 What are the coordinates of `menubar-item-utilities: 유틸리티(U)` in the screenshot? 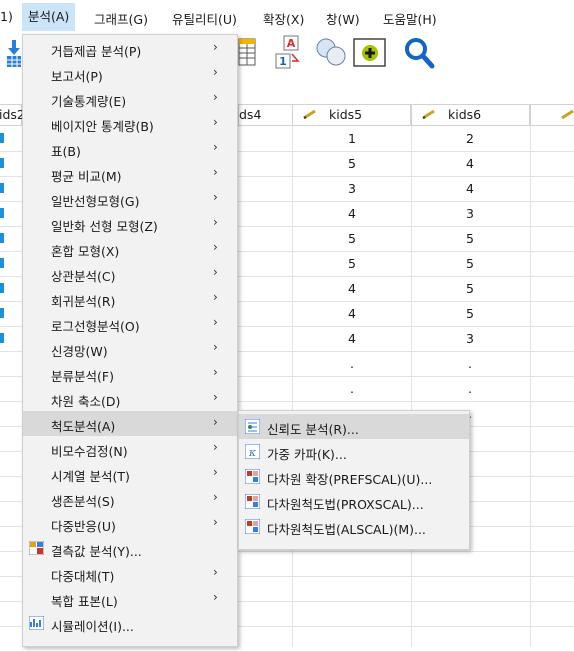 It's located at (204, 18).